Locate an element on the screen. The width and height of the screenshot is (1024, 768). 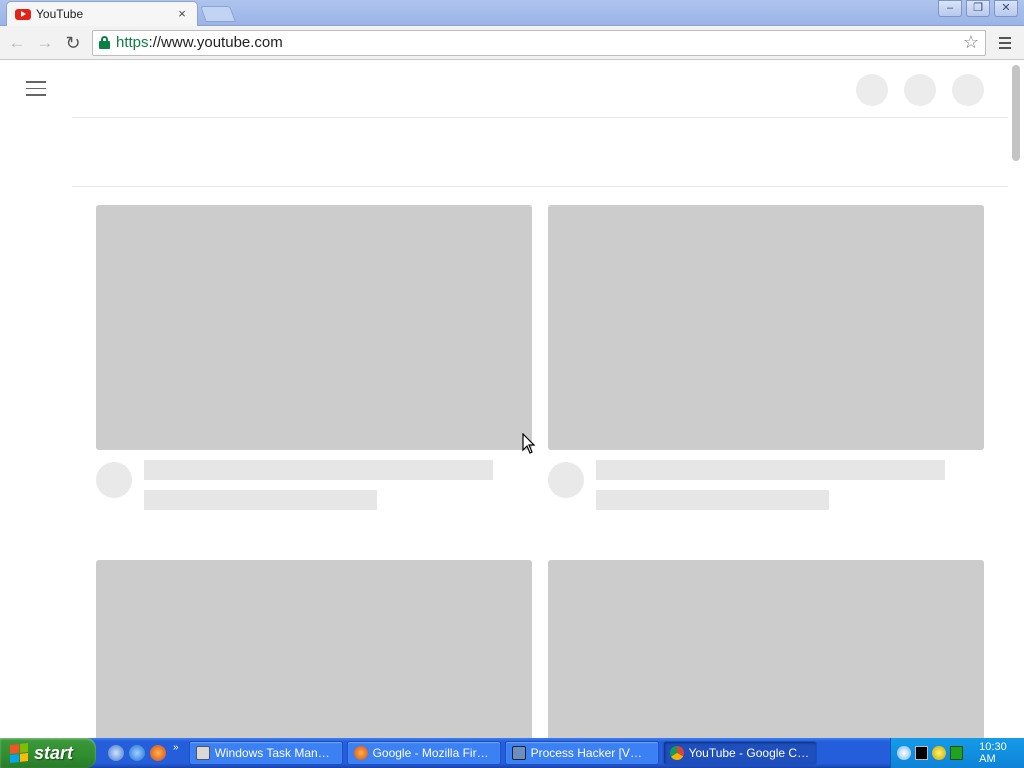
quick-launch-more: » is located at coordinates (176, 747).